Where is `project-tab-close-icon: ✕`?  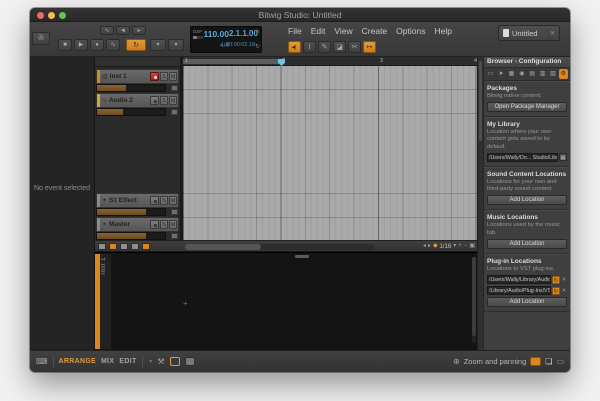
project-tab-close-icon: ✕ is located at coordinates (552, 33).